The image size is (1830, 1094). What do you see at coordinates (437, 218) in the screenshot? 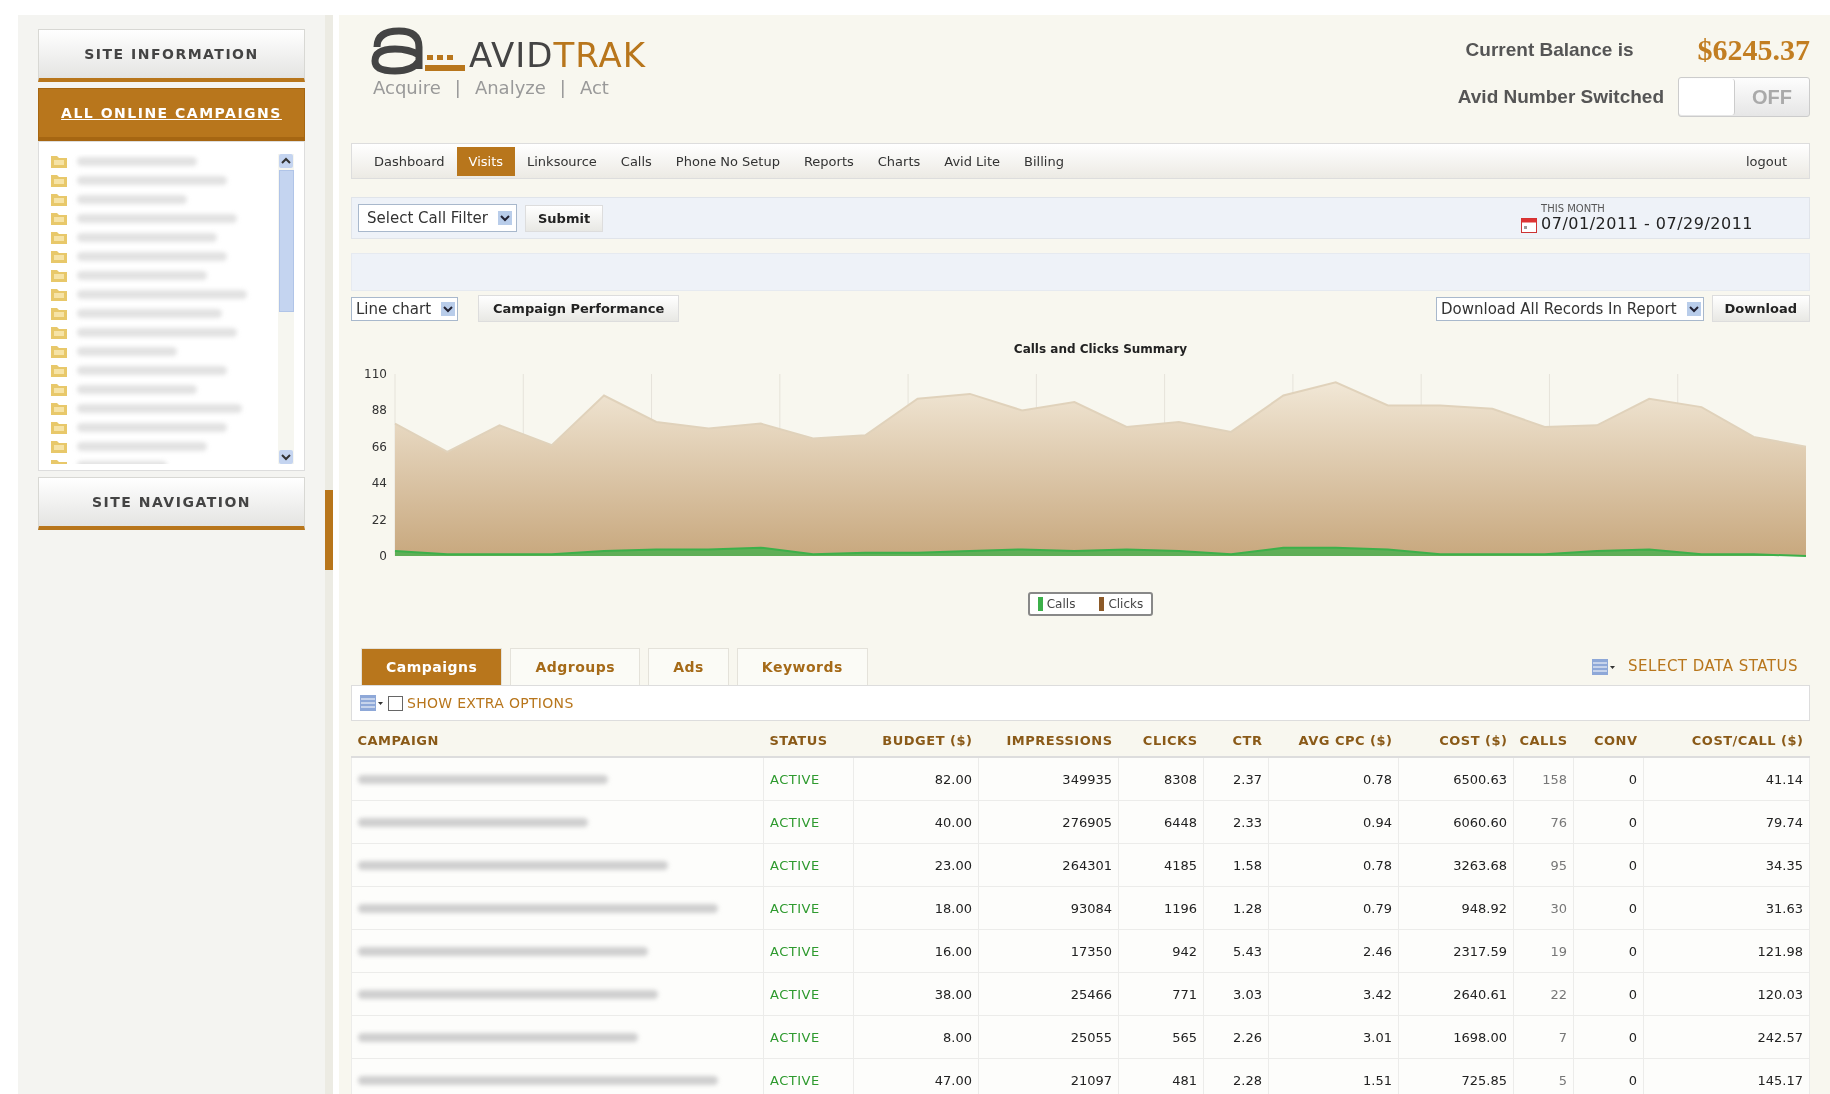
I see `call-filter-select: Select Call Filter` at bounding box center [437, 218].